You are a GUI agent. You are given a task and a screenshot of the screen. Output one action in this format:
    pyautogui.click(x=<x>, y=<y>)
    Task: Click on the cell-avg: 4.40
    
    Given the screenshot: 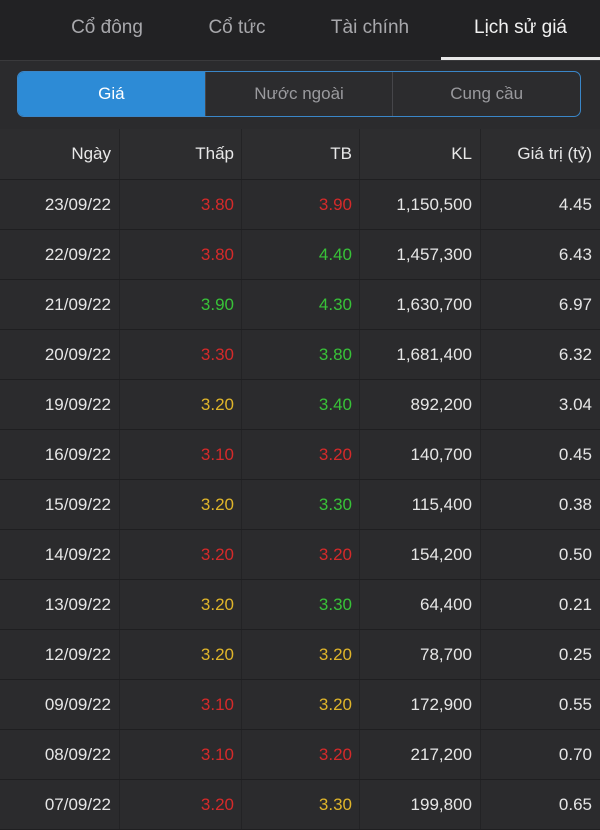 What is the action you would take?
    pyautogui.click(x=301, y=254)
    